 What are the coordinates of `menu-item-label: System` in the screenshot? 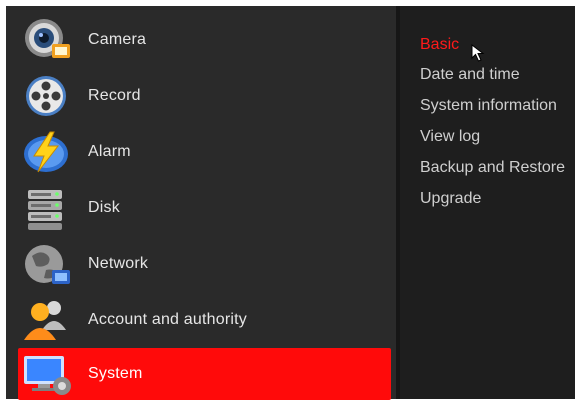 It's located at (115, 373).